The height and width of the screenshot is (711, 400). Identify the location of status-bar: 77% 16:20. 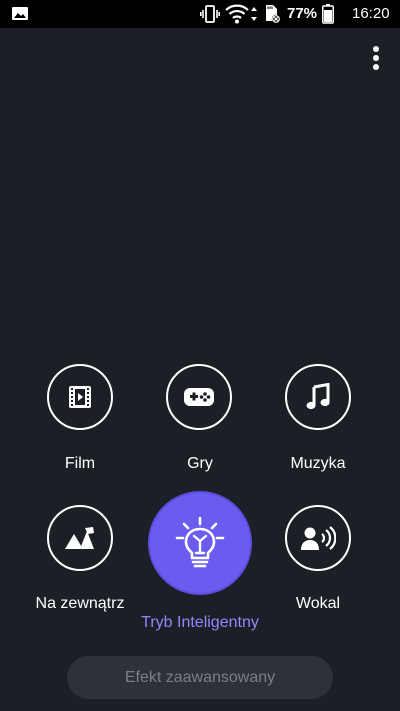
(200, 14).